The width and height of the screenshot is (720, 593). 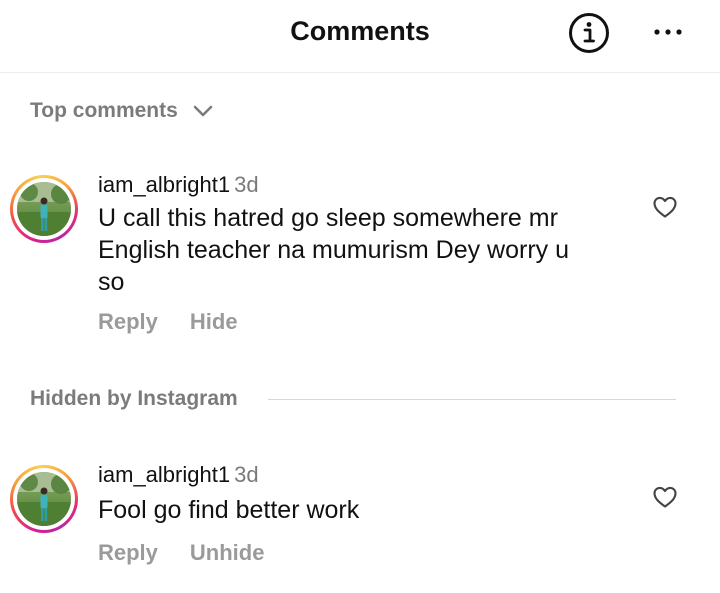 I want to click on hidden-section-header: Hidden by Instagram, so click(x=353, y=399).